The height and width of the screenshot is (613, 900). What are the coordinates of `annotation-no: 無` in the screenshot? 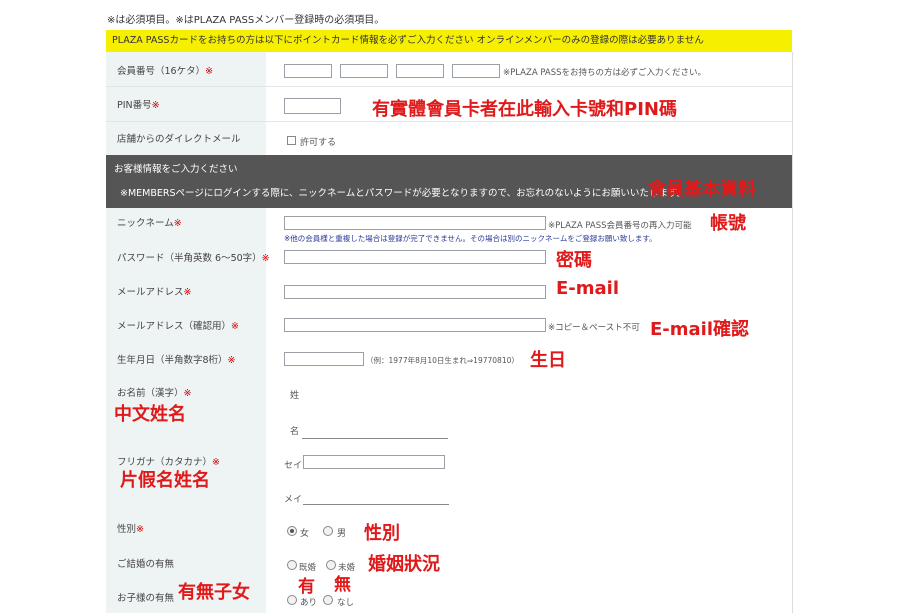 It's located at (342, 585).